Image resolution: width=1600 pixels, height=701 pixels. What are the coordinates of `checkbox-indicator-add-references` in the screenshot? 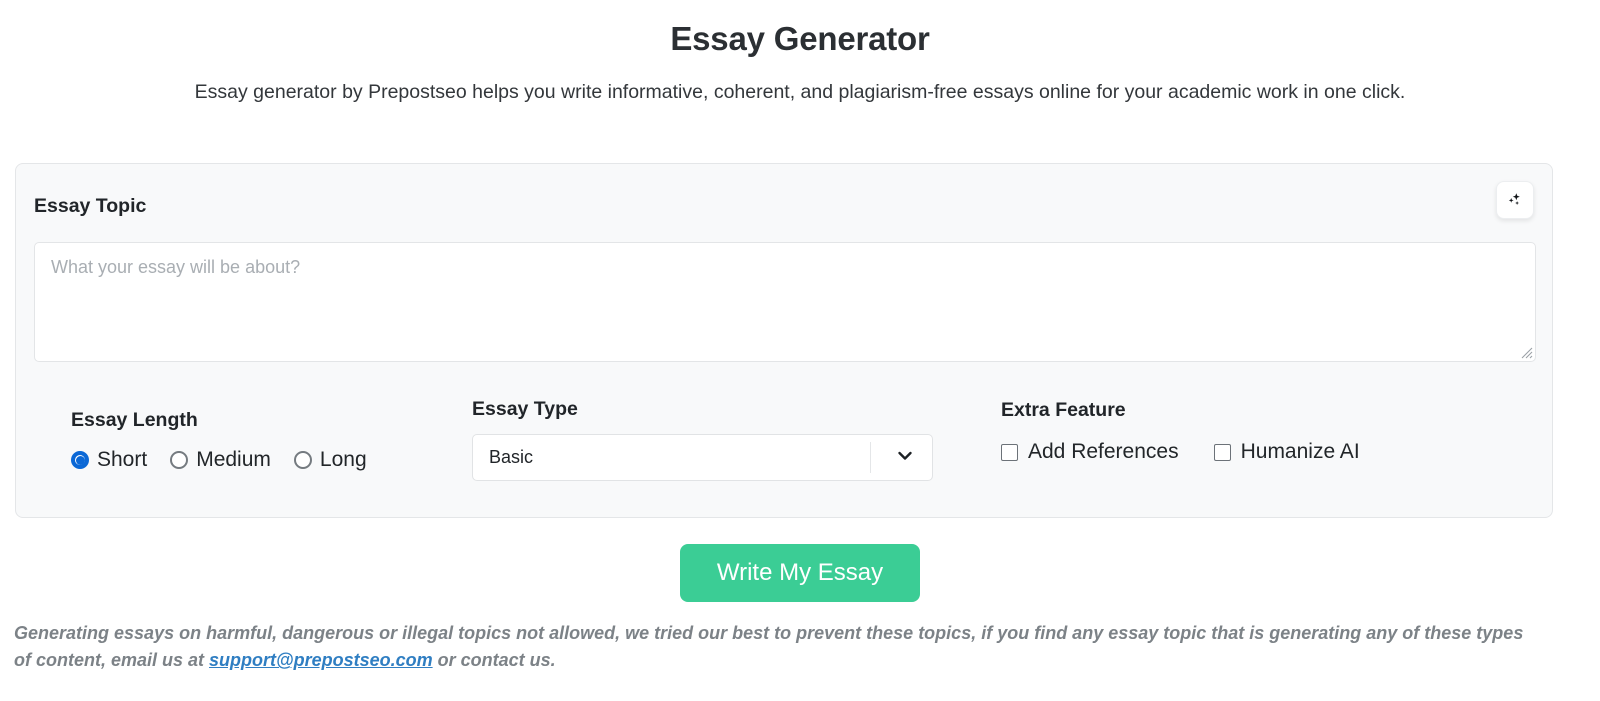 It's located at (1009, 452).